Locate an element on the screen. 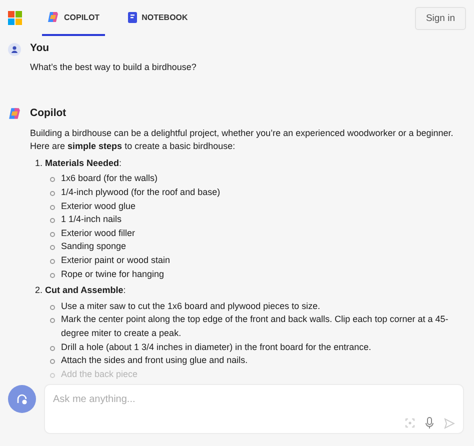  user-avatar-icon is located at coordinates (14, 49).